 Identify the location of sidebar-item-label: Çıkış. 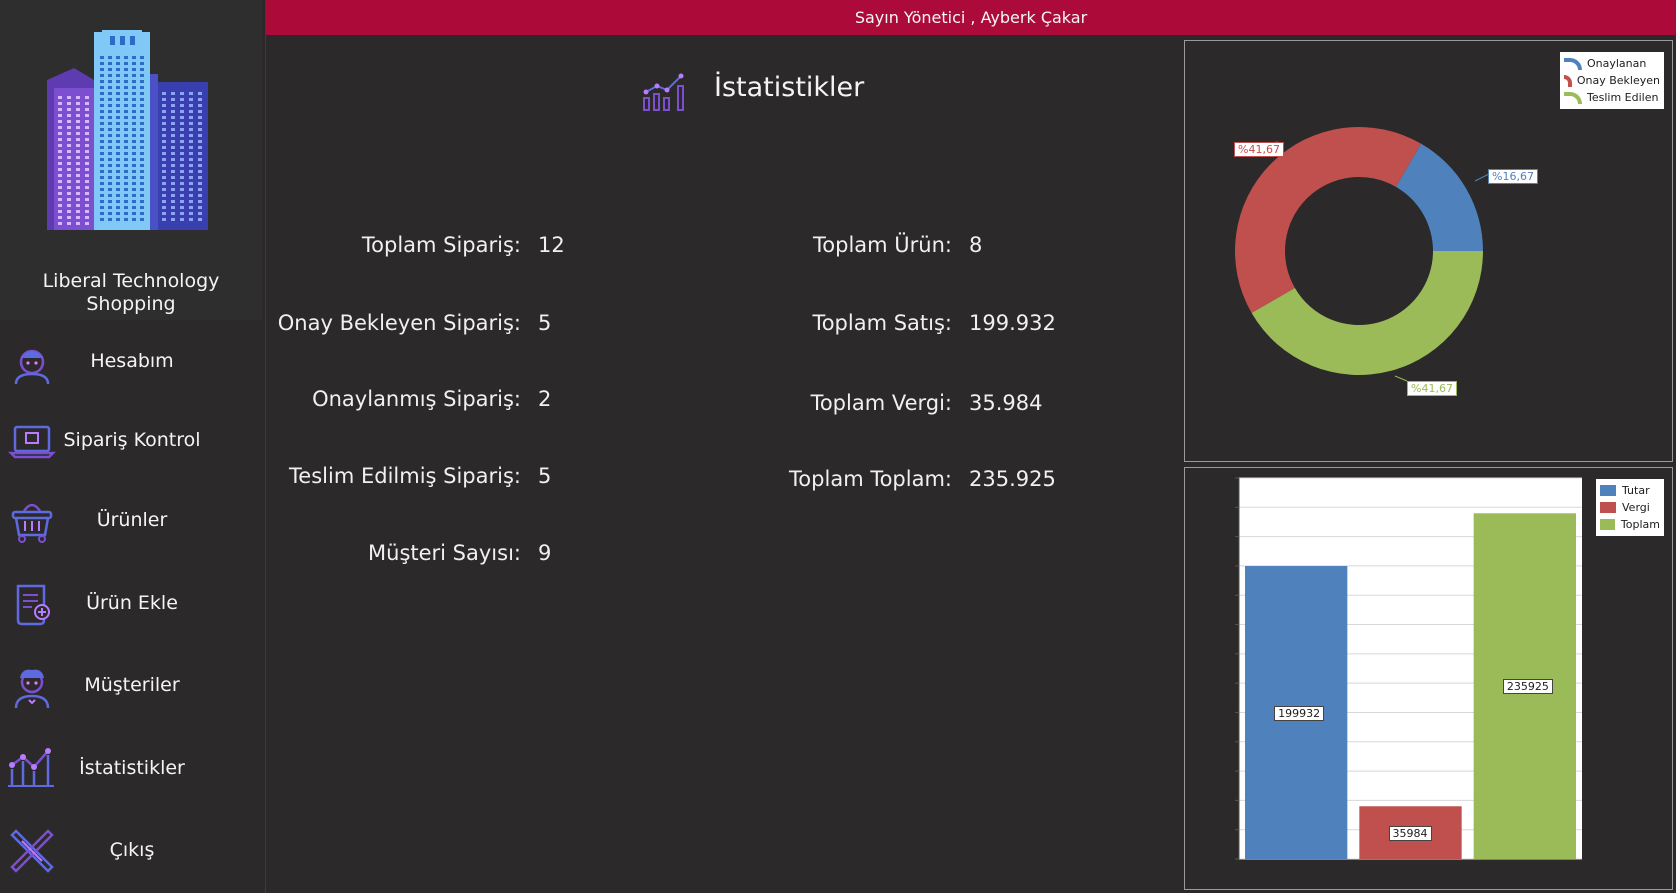
(132, 850).